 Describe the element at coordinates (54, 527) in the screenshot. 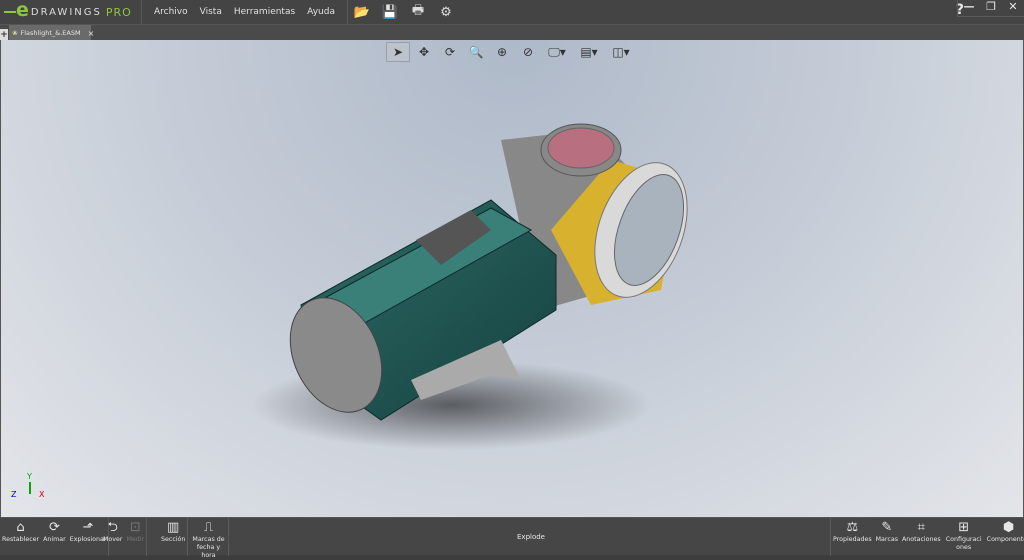

I see `animate-icon: ⟳` at that location.